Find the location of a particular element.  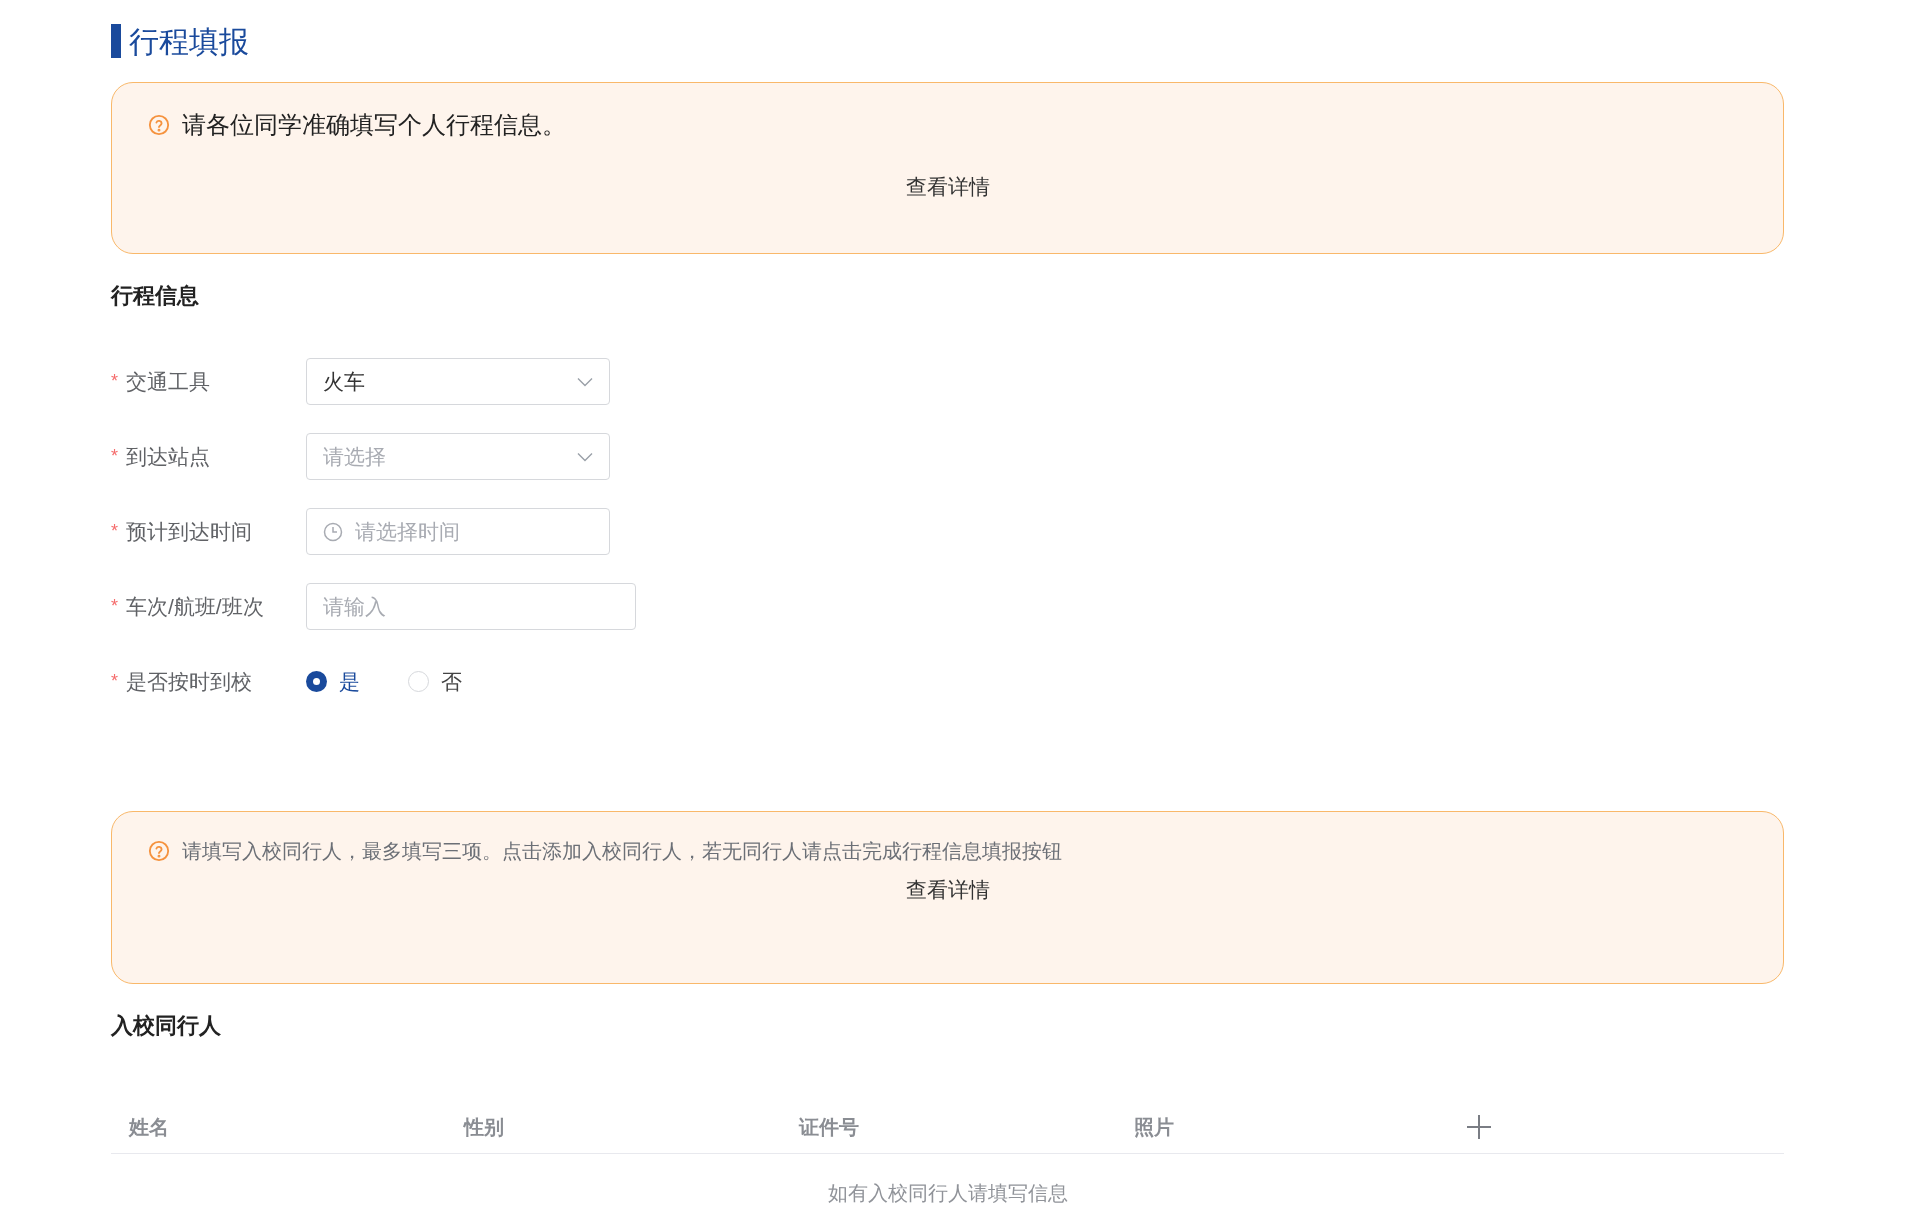

column-header: 姓名 is located at coordinates (149, 1126).